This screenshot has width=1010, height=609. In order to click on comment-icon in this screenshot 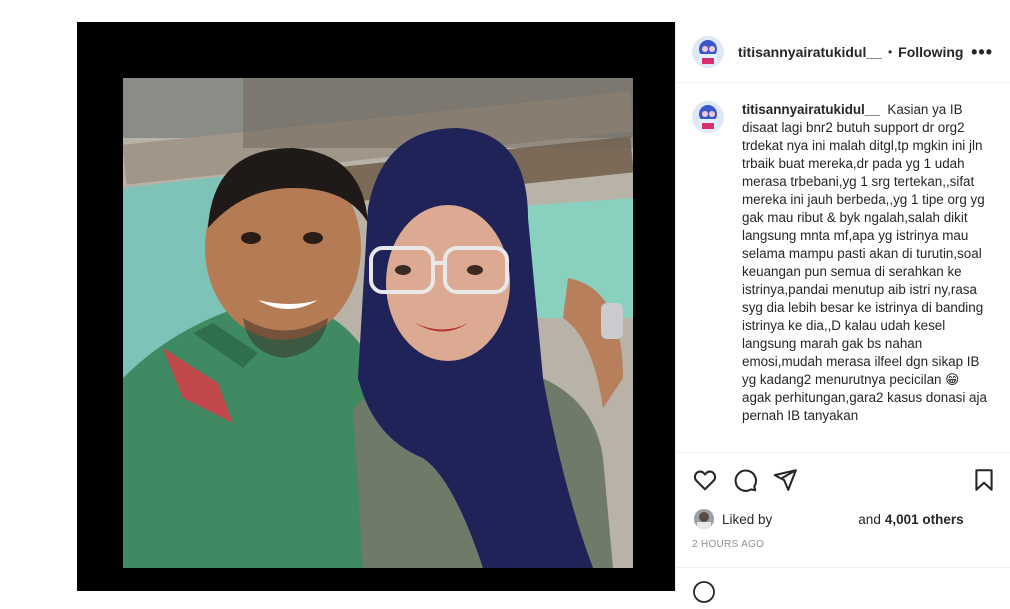, I will do `click(745, 480)`.